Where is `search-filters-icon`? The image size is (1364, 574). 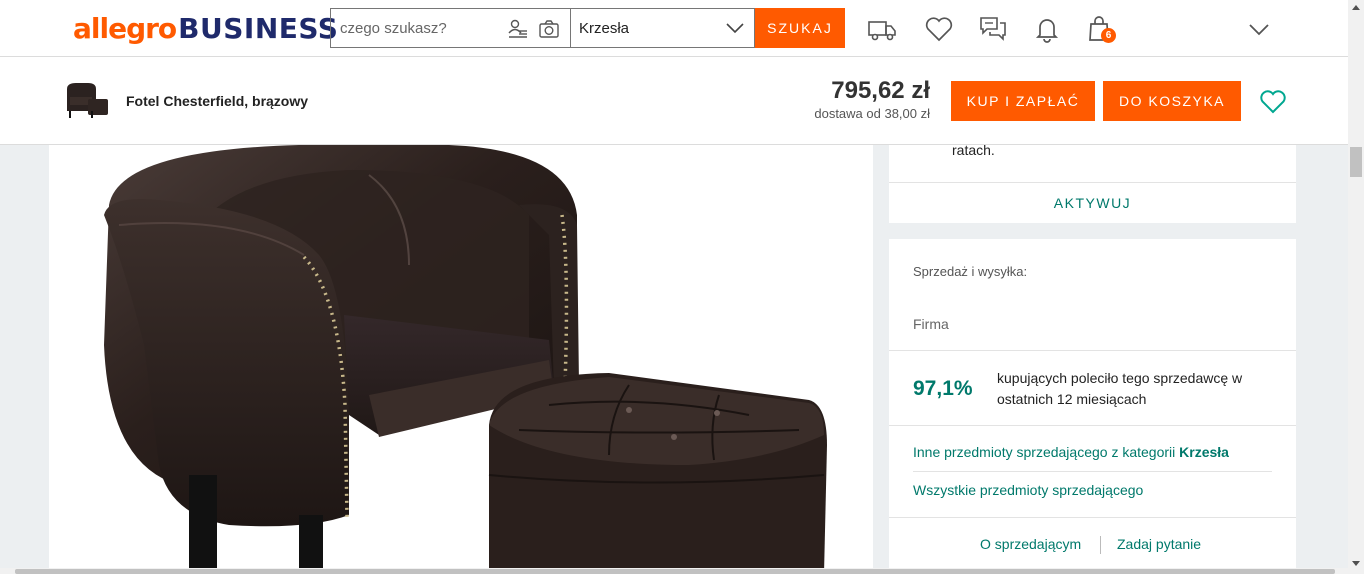 search-filters-icon is located at coordinates (518, 29).